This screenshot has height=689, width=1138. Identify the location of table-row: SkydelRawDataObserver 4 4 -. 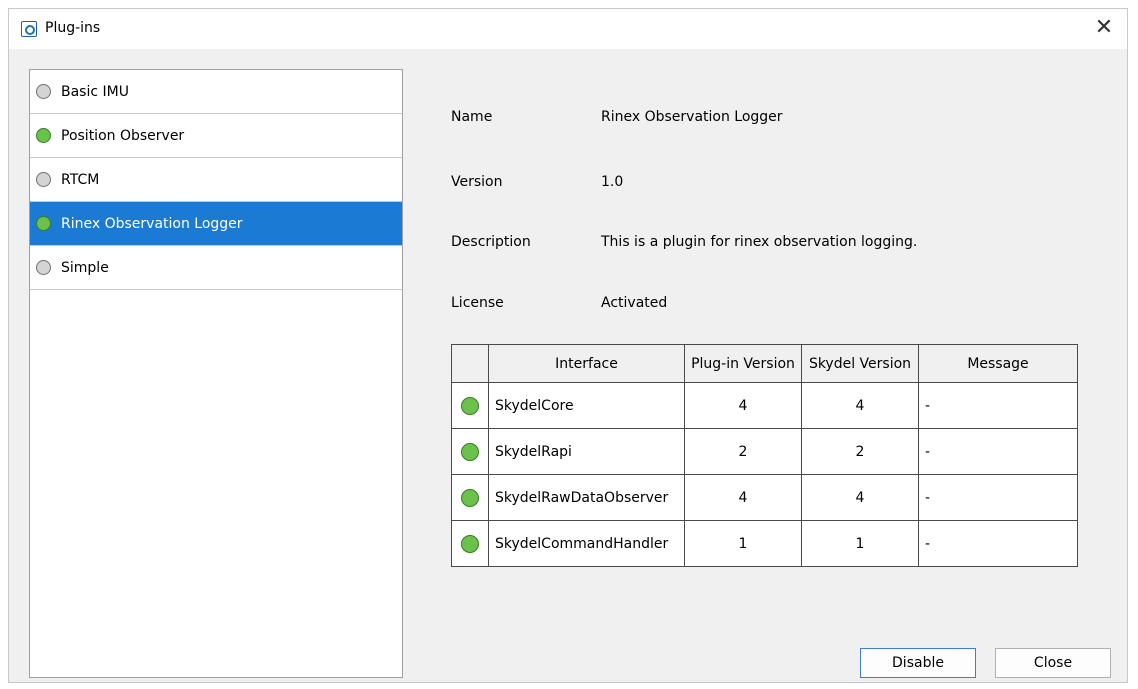
(764, 497).